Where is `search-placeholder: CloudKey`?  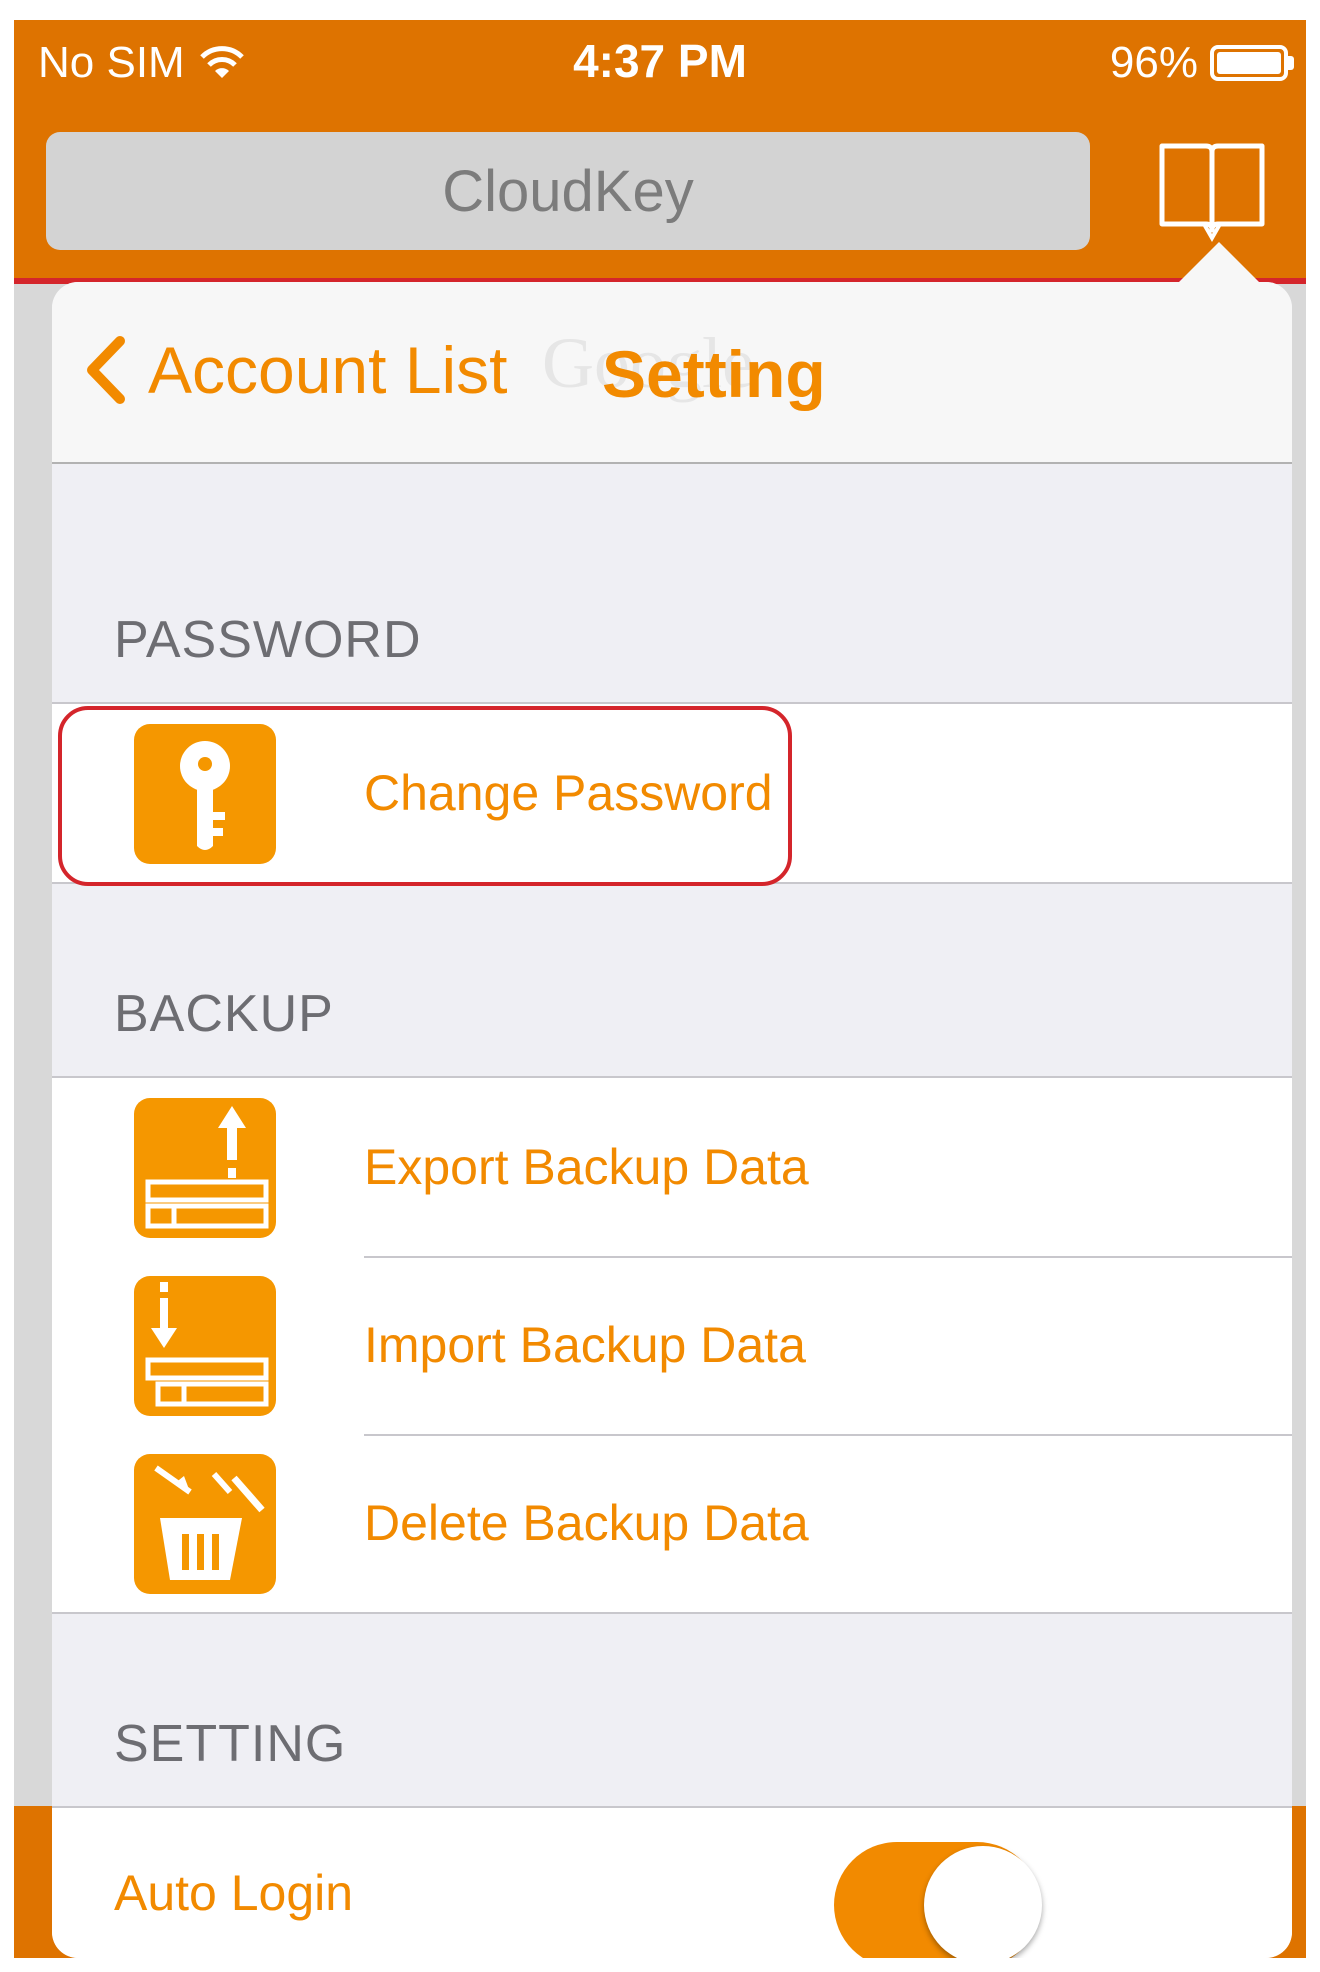 search-placeholder: CloudKey is located at coordinates (568, 191).